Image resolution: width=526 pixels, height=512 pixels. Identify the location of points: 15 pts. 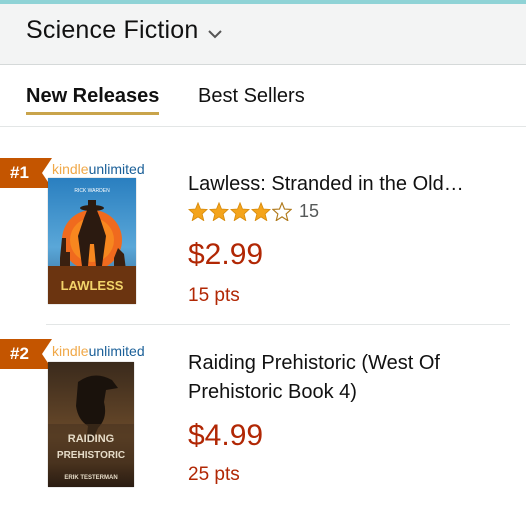
(214, 295).